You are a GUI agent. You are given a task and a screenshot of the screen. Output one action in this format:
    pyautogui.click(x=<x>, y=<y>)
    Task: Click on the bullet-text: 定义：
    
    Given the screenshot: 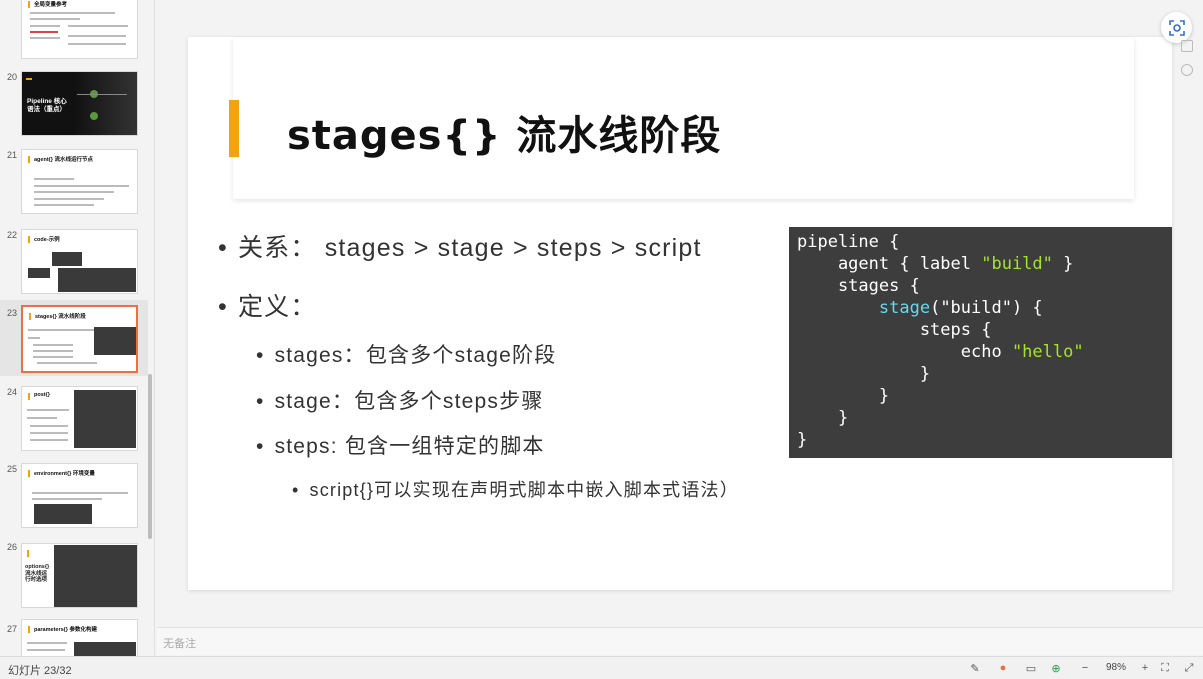 What is the action you would take?
    pyautogui.click(x=277, y=307)
    